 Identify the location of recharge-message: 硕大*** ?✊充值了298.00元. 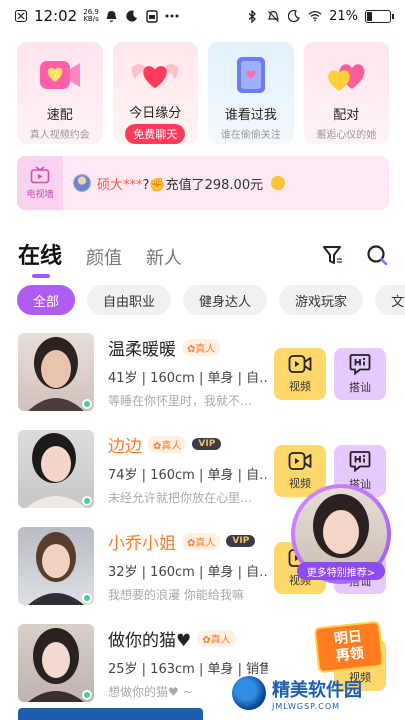
(179, 183).